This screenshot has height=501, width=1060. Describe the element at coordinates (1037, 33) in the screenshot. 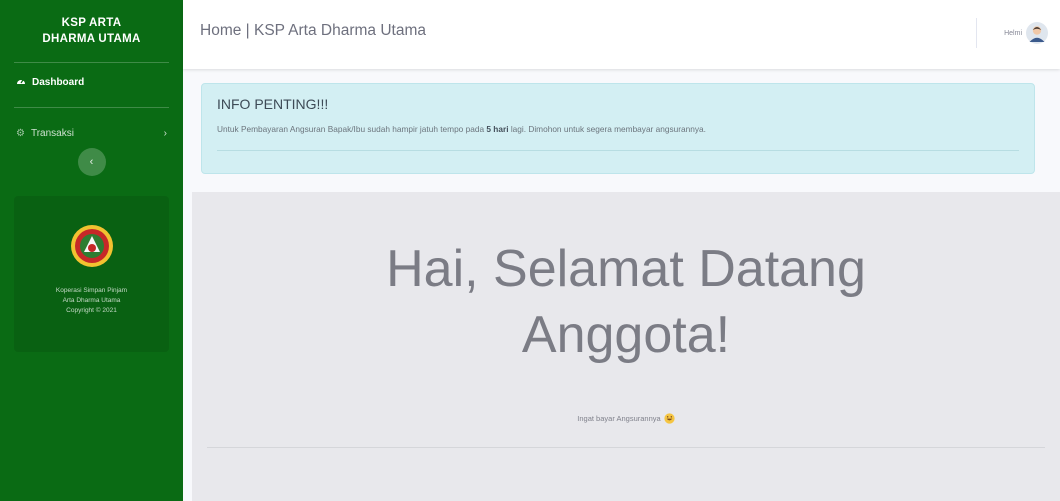

I see `avatar` at that location.